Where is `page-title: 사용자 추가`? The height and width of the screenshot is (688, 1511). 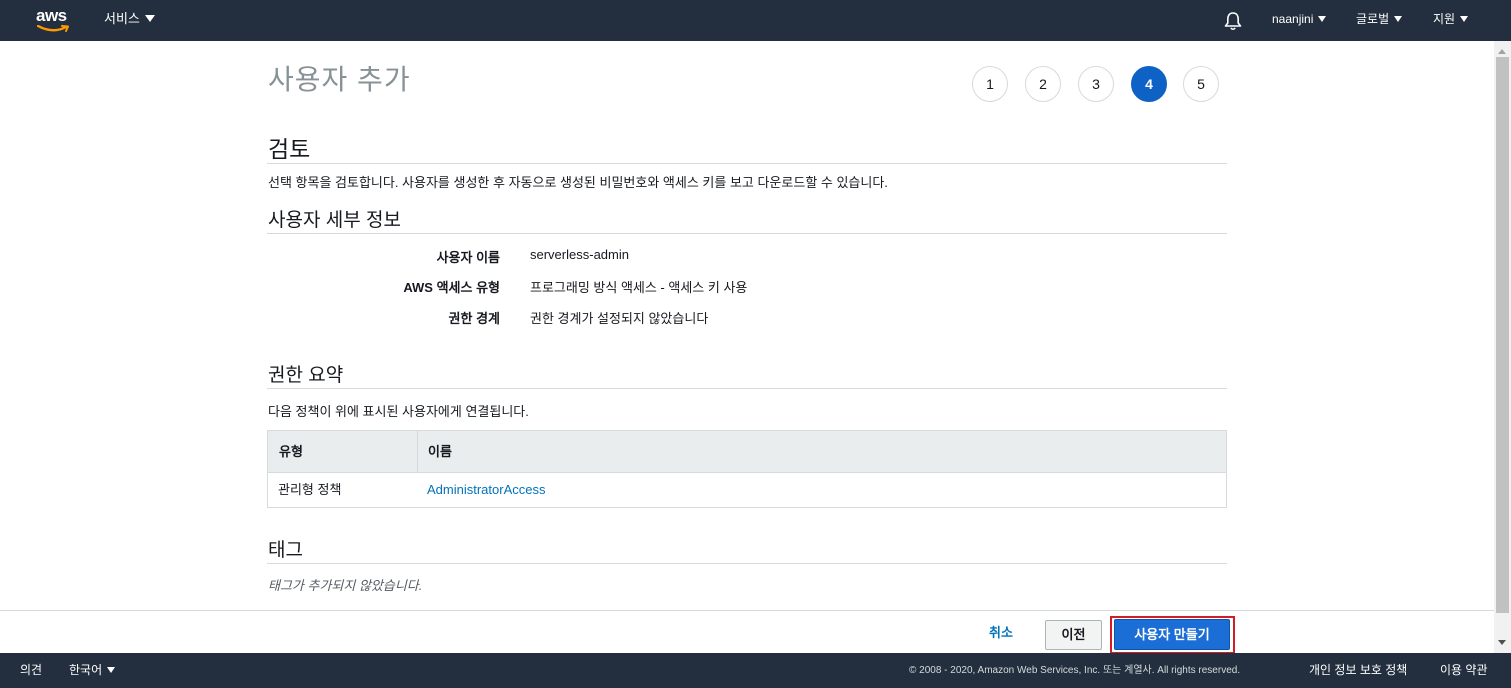
page-title: 사용자 추가 is located at coordinates (339, 79).